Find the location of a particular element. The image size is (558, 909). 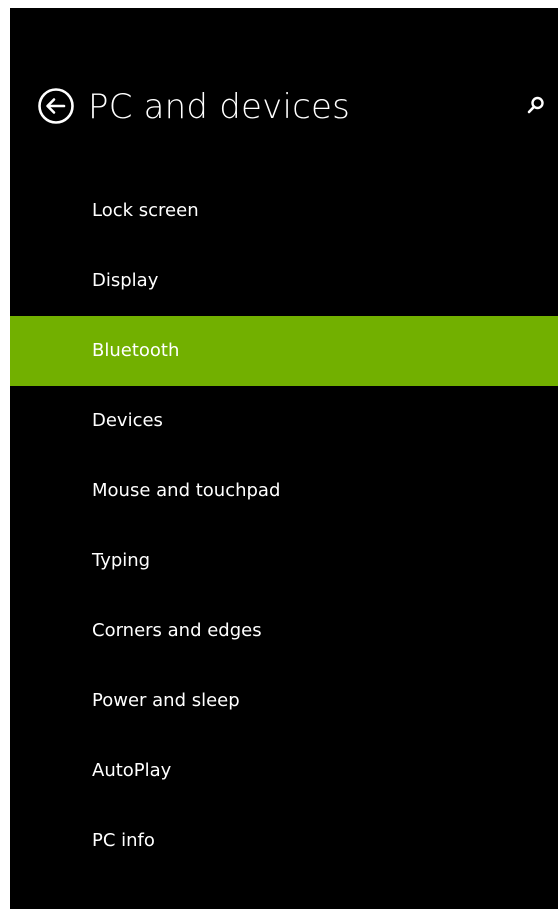

menu-item-label: Devices is located at coordinates (127, 420).